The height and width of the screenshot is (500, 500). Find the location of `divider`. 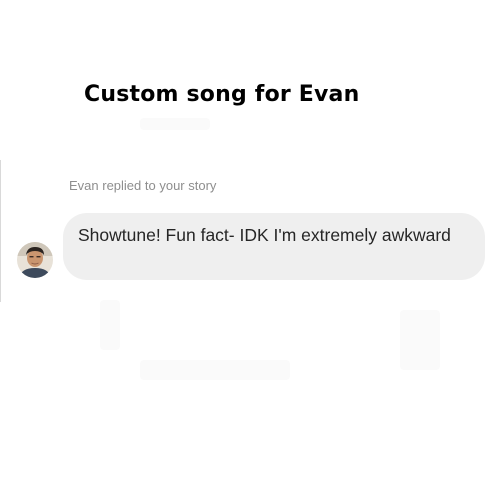

divider is located at coordinates (0, 231).